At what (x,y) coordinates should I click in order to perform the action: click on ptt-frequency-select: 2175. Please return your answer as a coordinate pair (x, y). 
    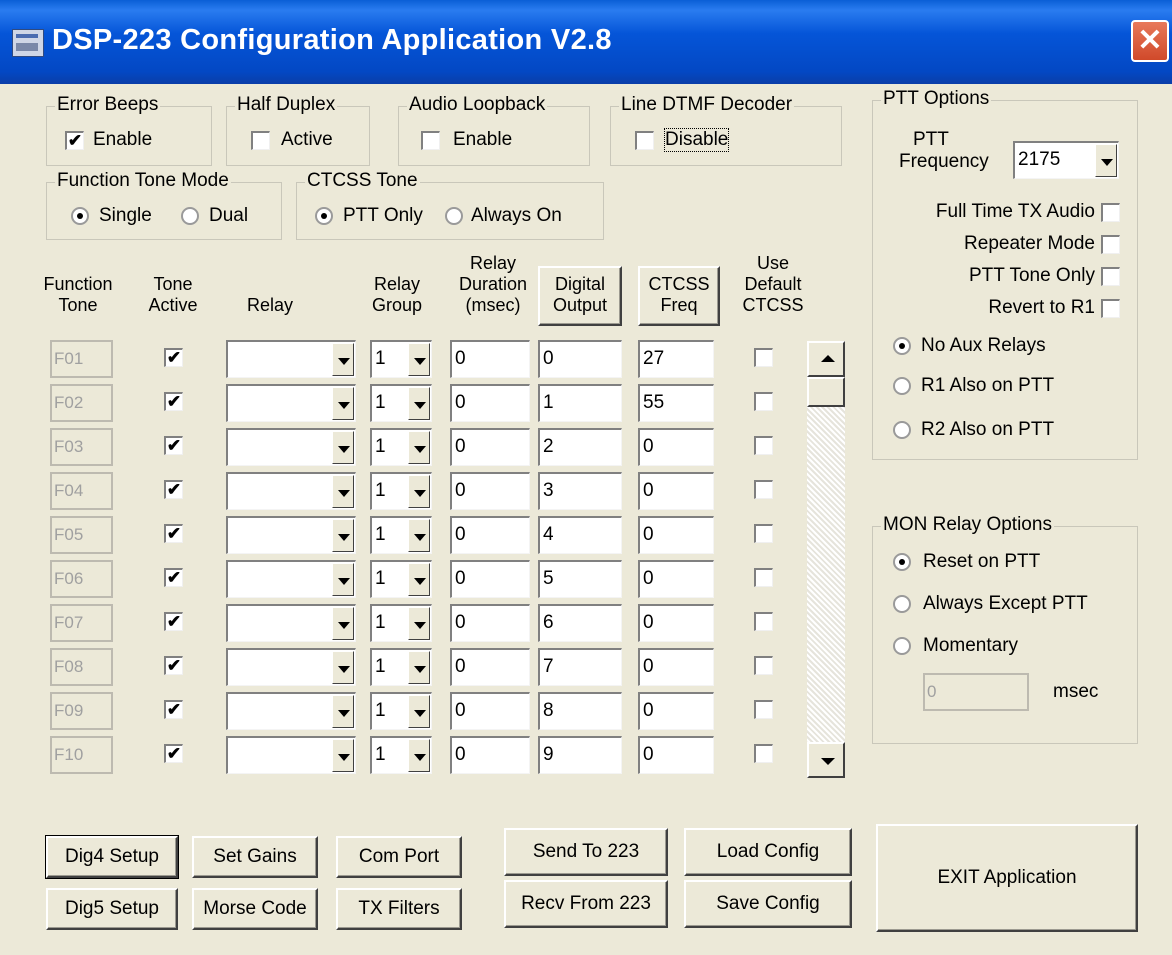
    Looking at the image, I should click on (1066, 160).